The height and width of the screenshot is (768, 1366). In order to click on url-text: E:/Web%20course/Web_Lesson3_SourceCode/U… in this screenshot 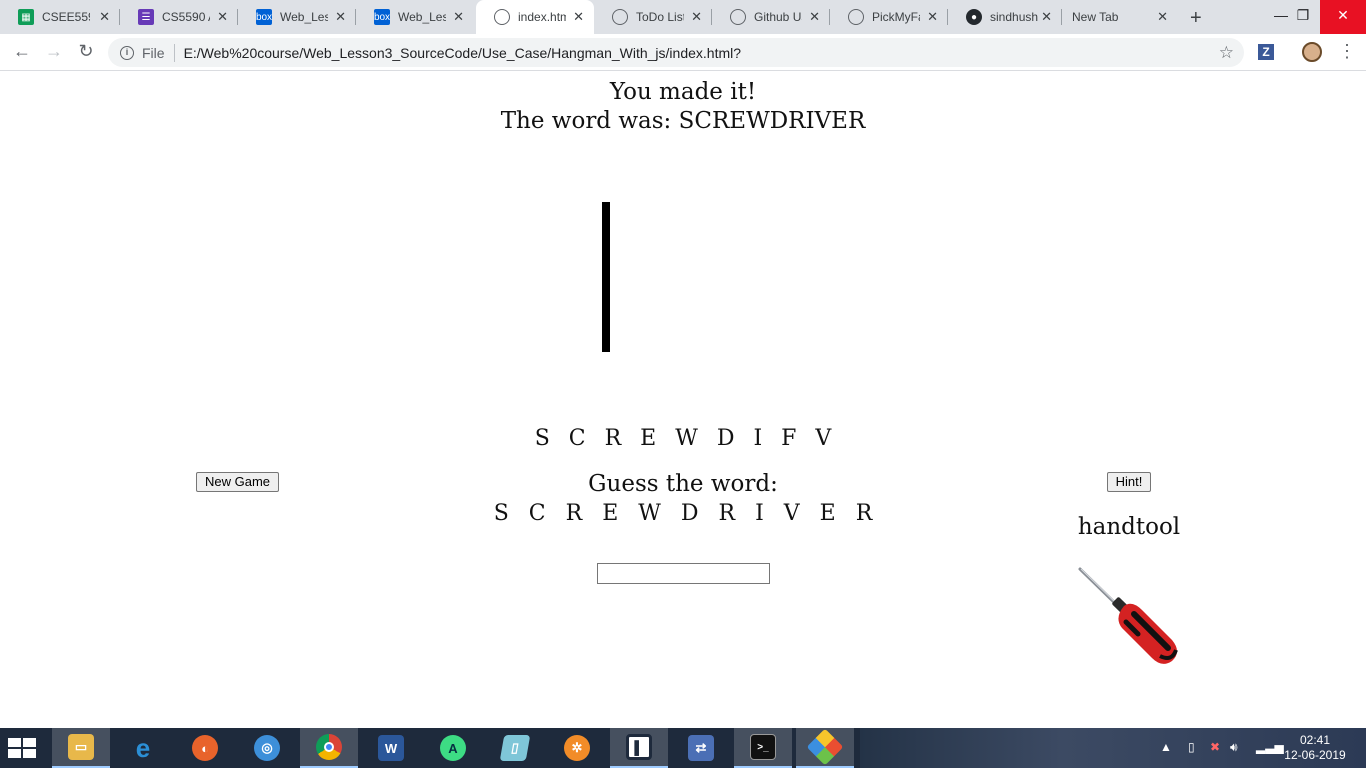, I will do `click(462, 53)`.